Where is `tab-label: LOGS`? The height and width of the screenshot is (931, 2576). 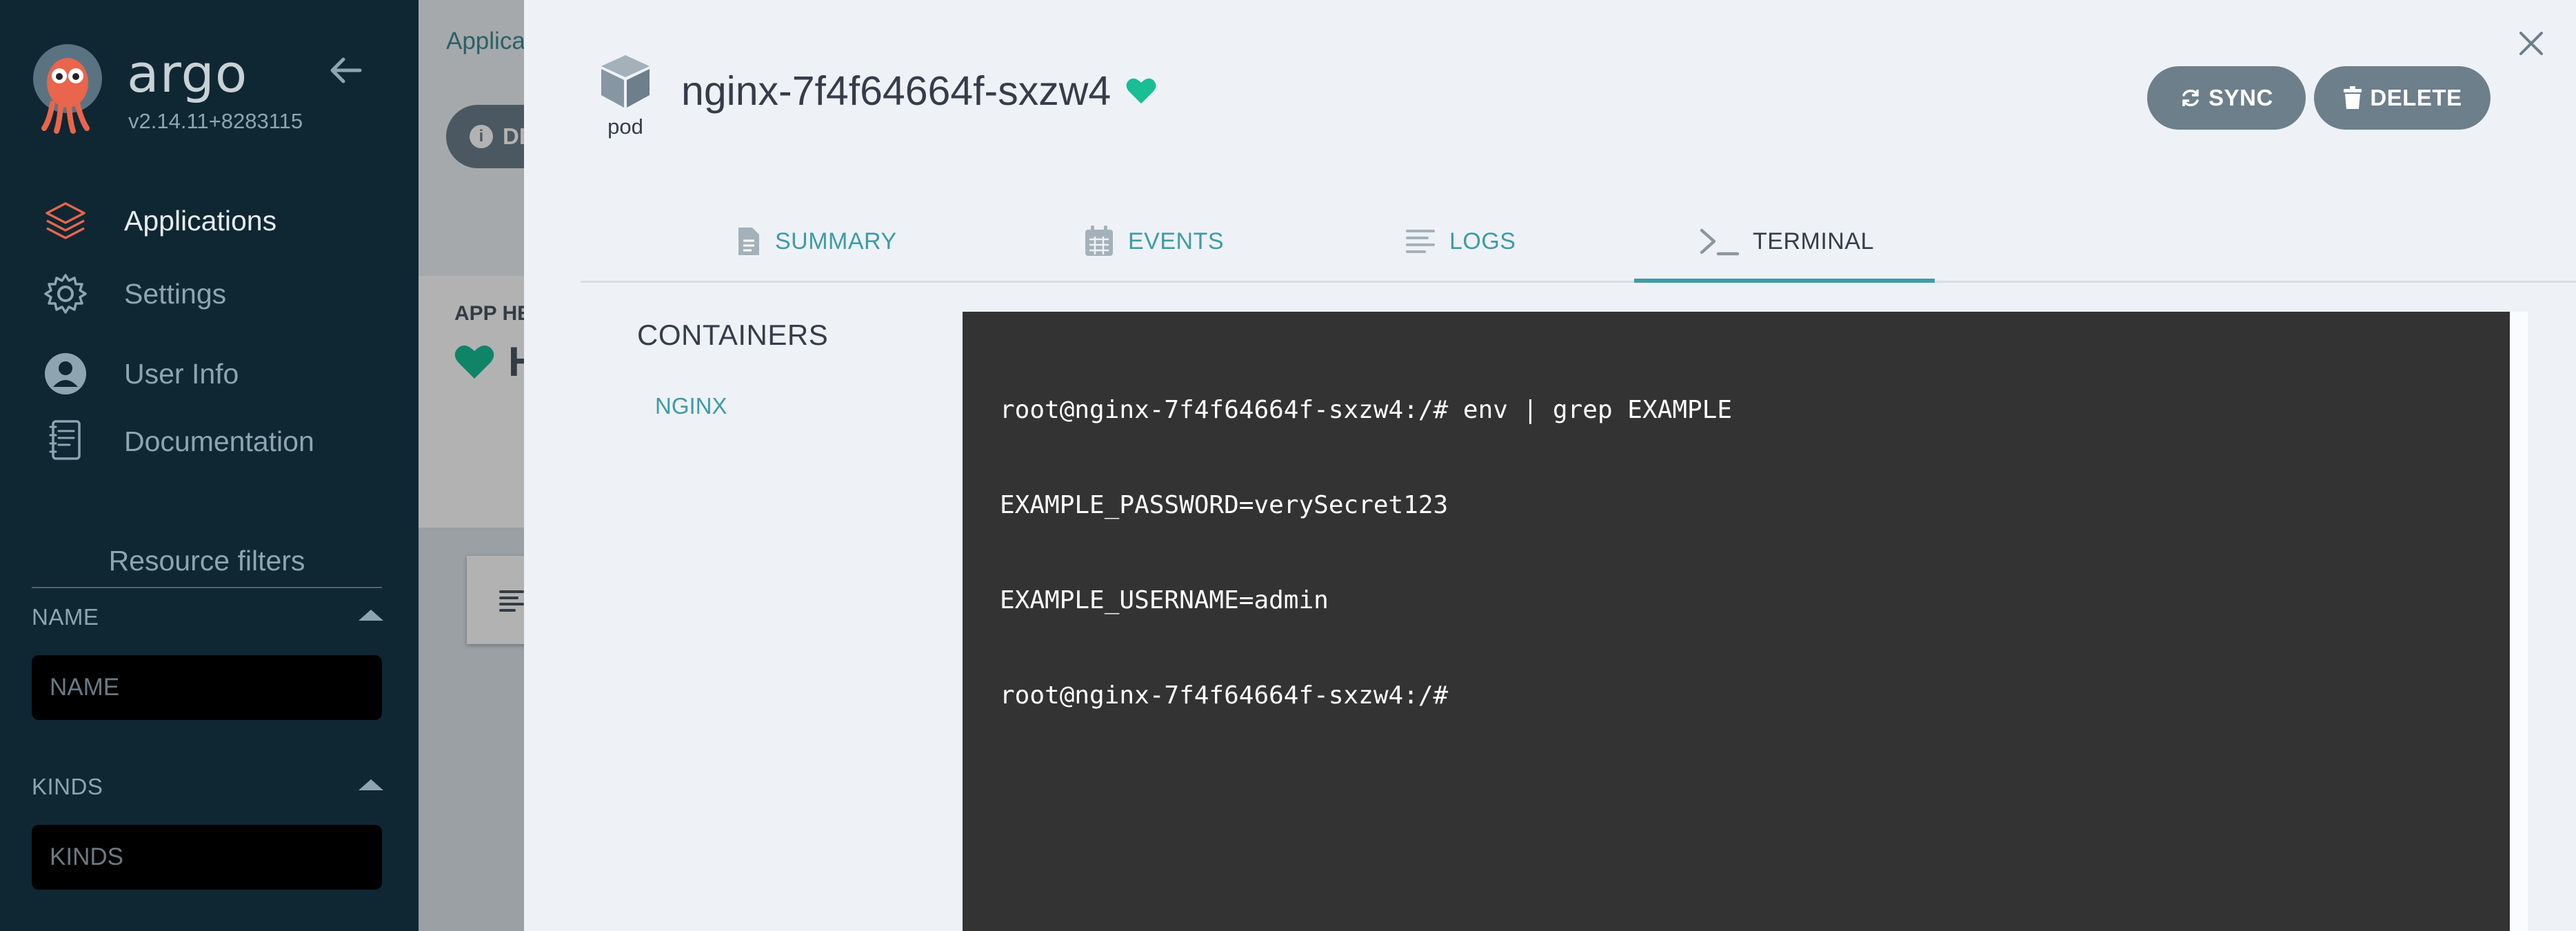
tab-label: LOGS is located at coordinates (1482, 241).